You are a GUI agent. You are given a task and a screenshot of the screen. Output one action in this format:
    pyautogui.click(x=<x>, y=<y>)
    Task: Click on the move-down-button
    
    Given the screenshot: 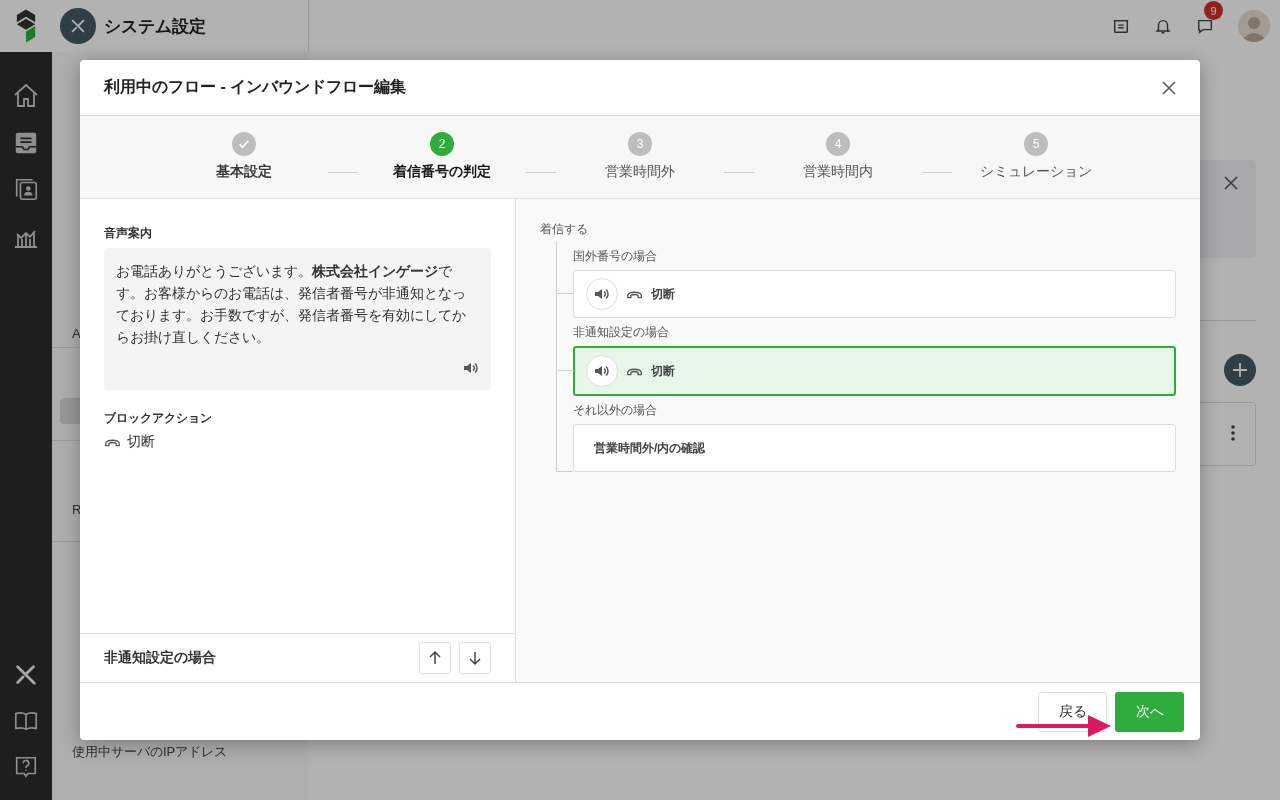 What is the action you would take?
    pyautogui.click(x=475, y=658)
    